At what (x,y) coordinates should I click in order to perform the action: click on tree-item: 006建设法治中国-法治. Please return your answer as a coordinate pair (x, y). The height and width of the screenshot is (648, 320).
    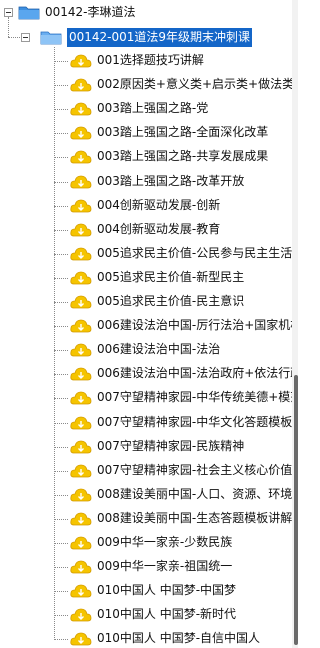
    Looking at the image, I should click on (146, 349).